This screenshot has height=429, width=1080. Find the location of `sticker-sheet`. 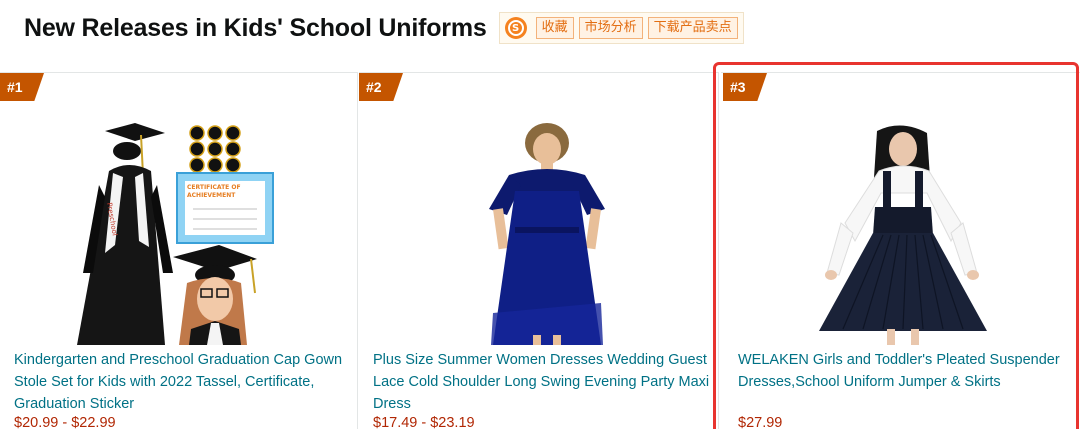

sticker-sheet is located at coordinates (214, 149).